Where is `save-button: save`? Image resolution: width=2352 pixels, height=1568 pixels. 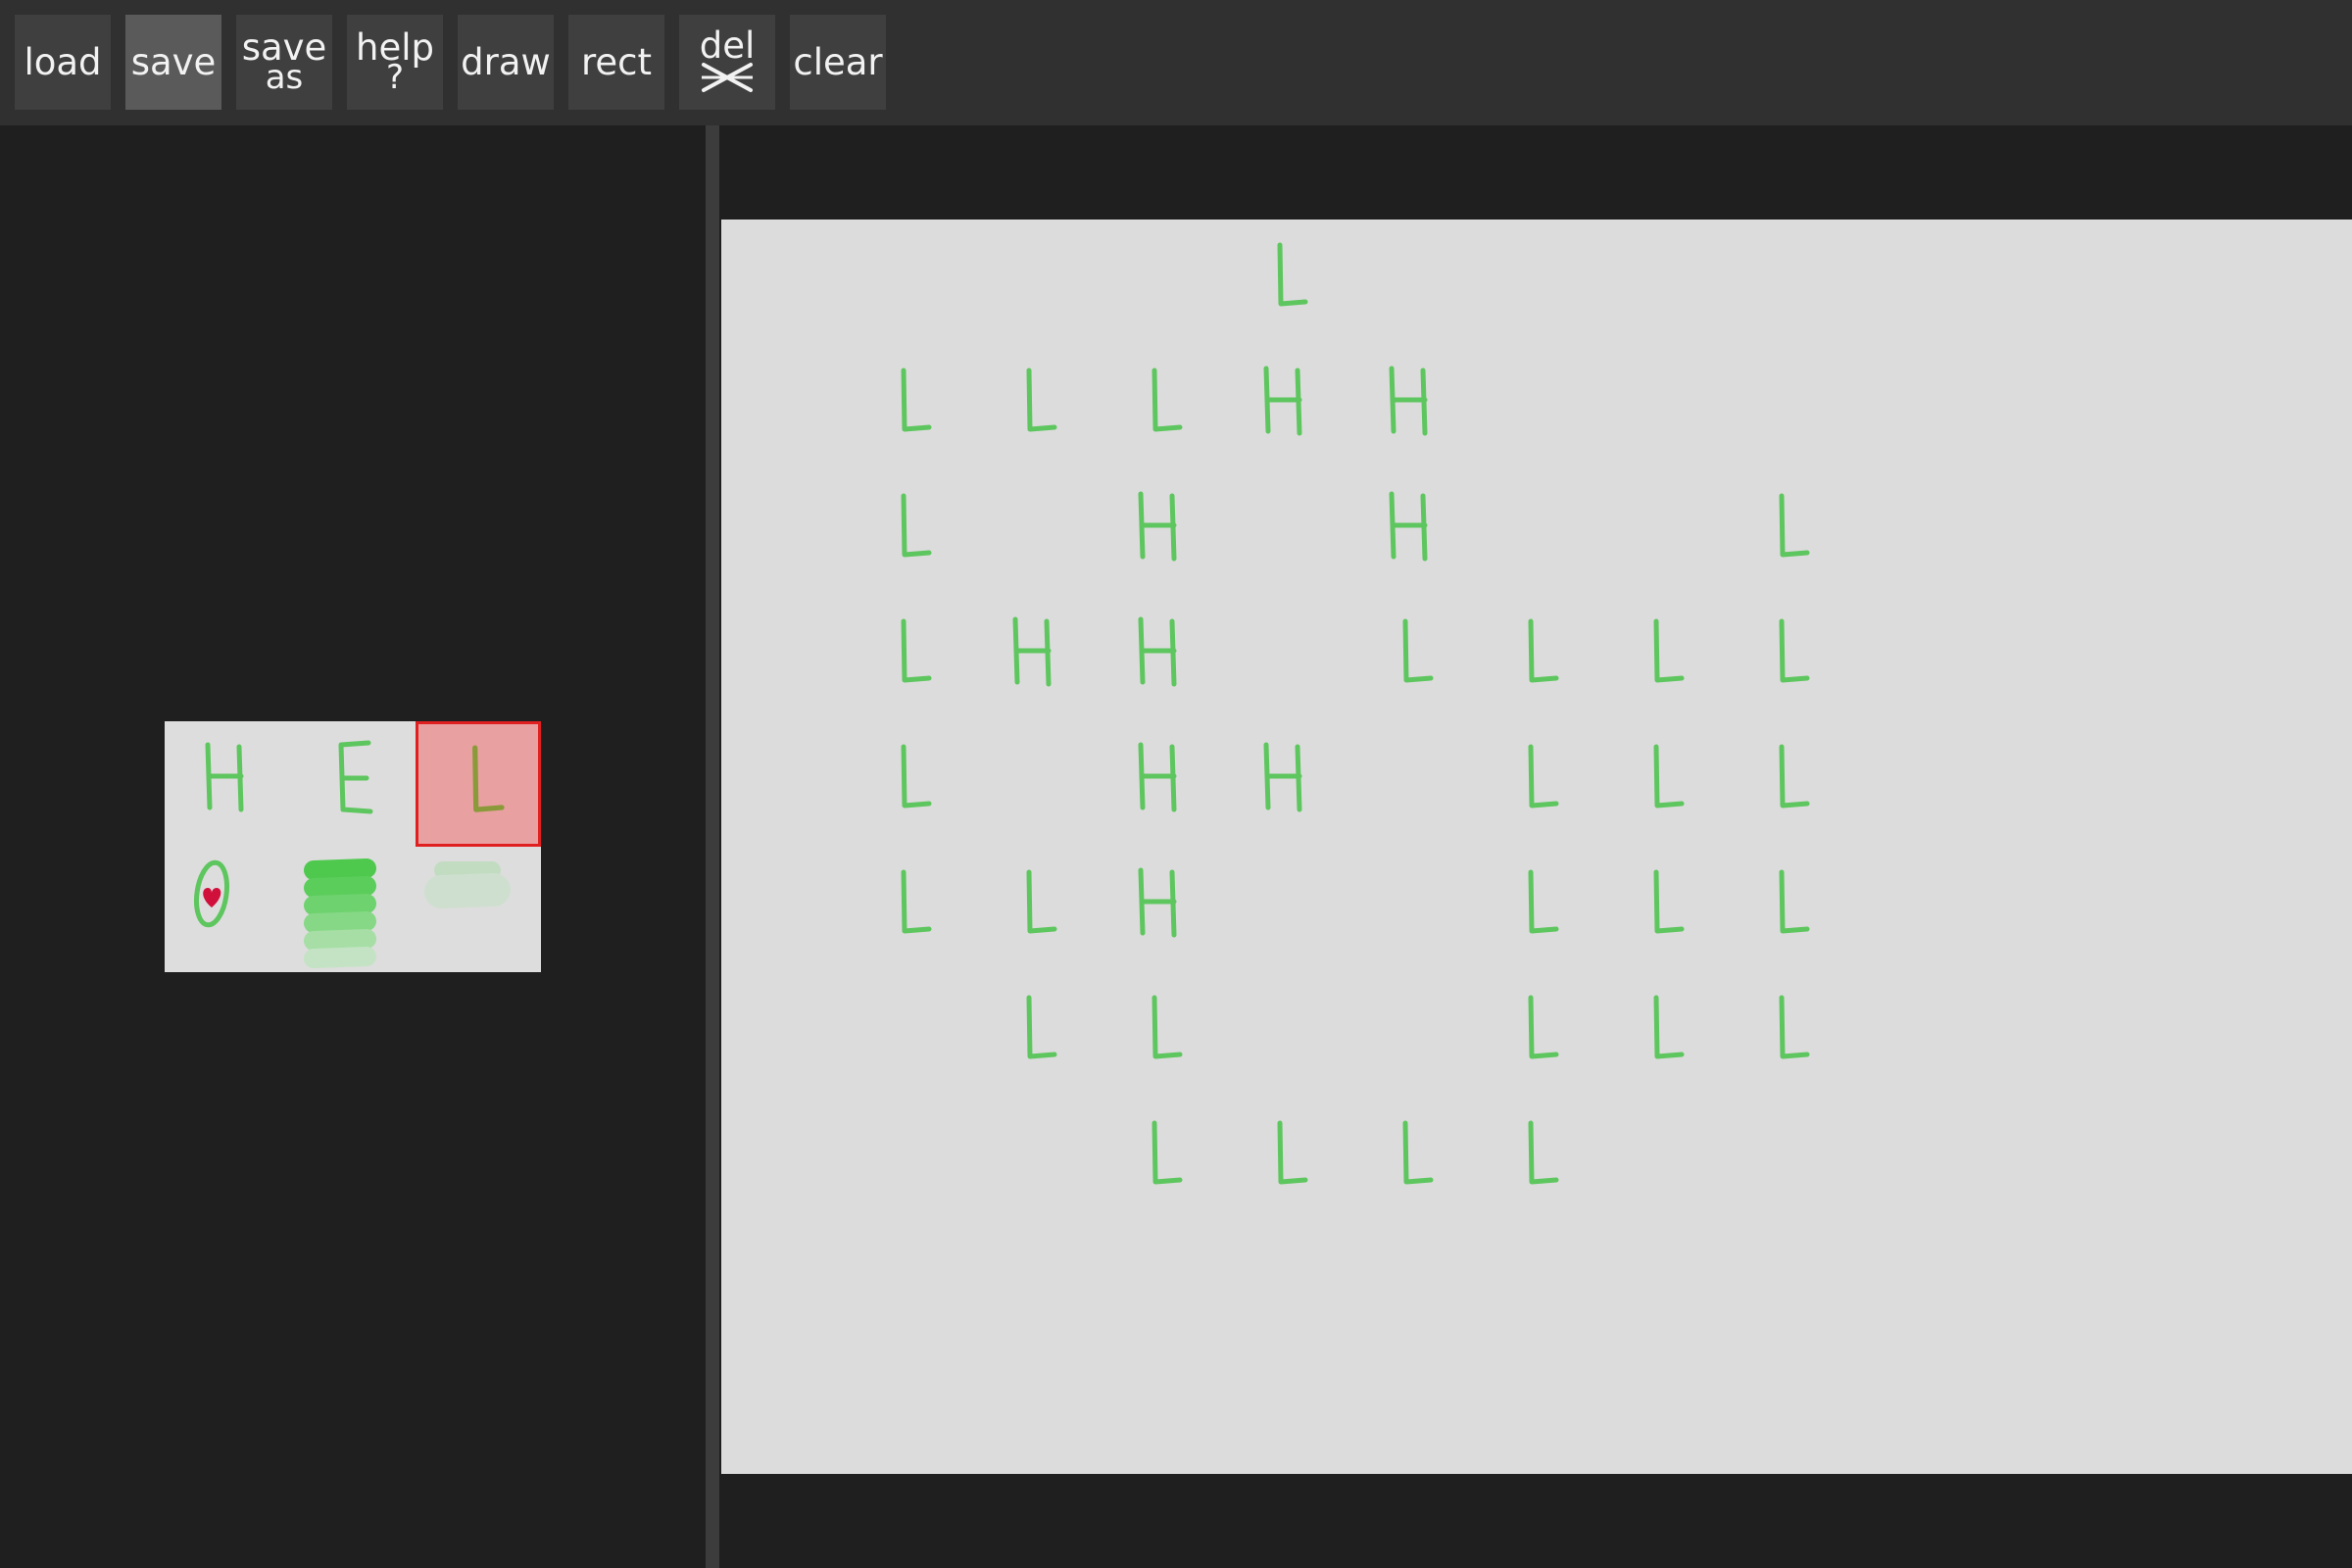
save-button: save is located at coordinates (173, 62).